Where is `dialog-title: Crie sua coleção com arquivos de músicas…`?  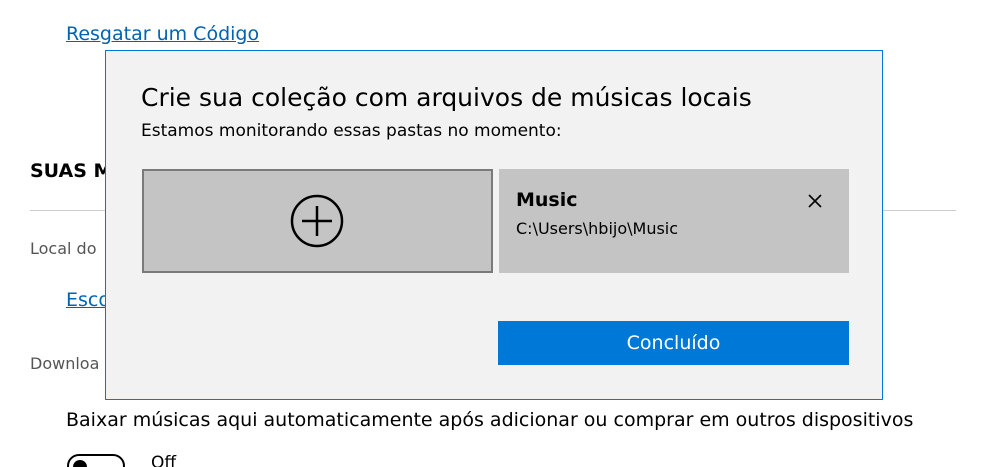 dialog-title: Crie sua coleção com arquivos de músicas… is located at coordinates (446, 97).